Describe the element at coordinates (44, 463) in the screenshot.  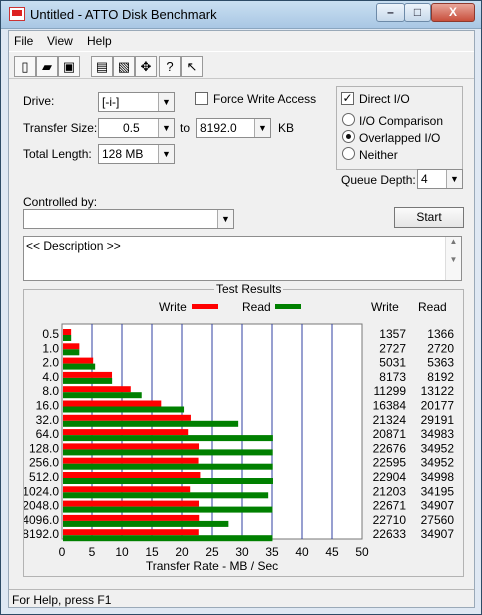
I see `transfer-size-label: 256.0` at that location.